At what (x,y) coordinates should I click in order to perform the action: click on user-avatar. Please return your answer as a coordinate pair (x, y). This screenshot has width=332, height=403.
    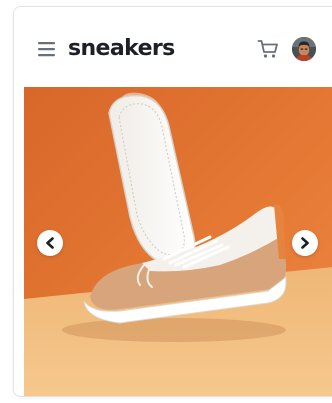
    Looking at the image, I should click on (304, 49).